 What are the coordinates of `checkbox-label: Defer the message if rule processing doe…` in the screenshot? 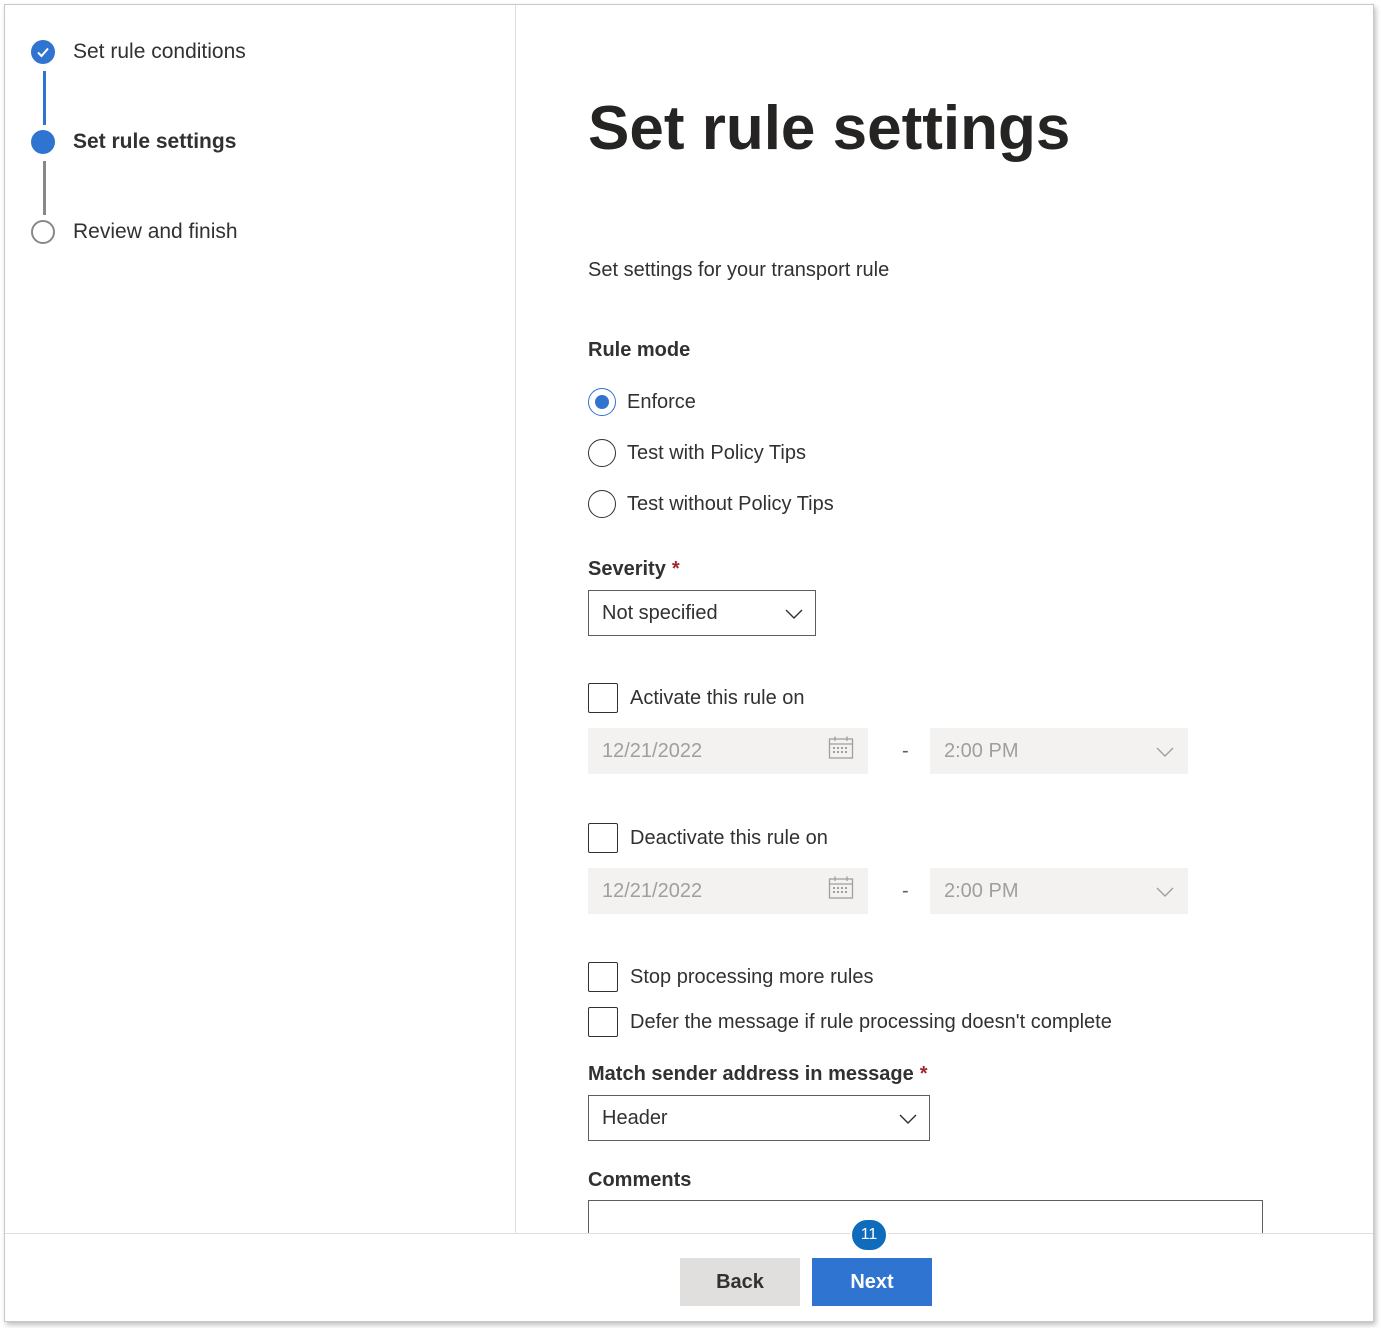 It's located at (871, 1021).